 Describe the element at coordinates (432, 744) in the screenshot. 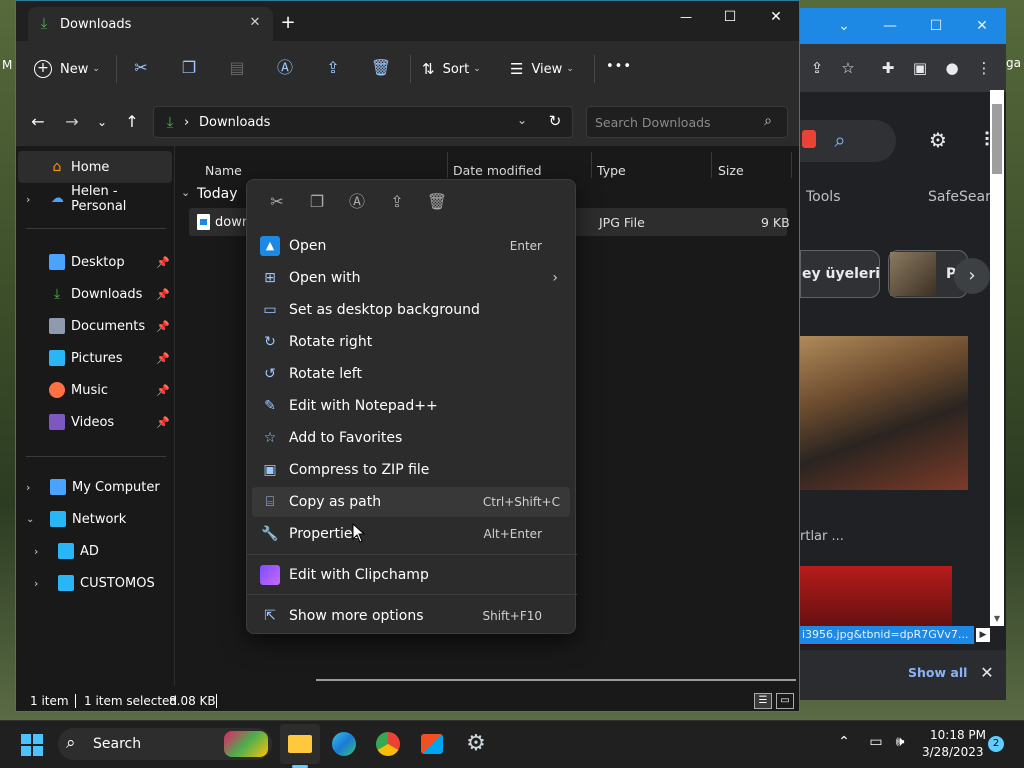

I see `taskbar-store` at that location.